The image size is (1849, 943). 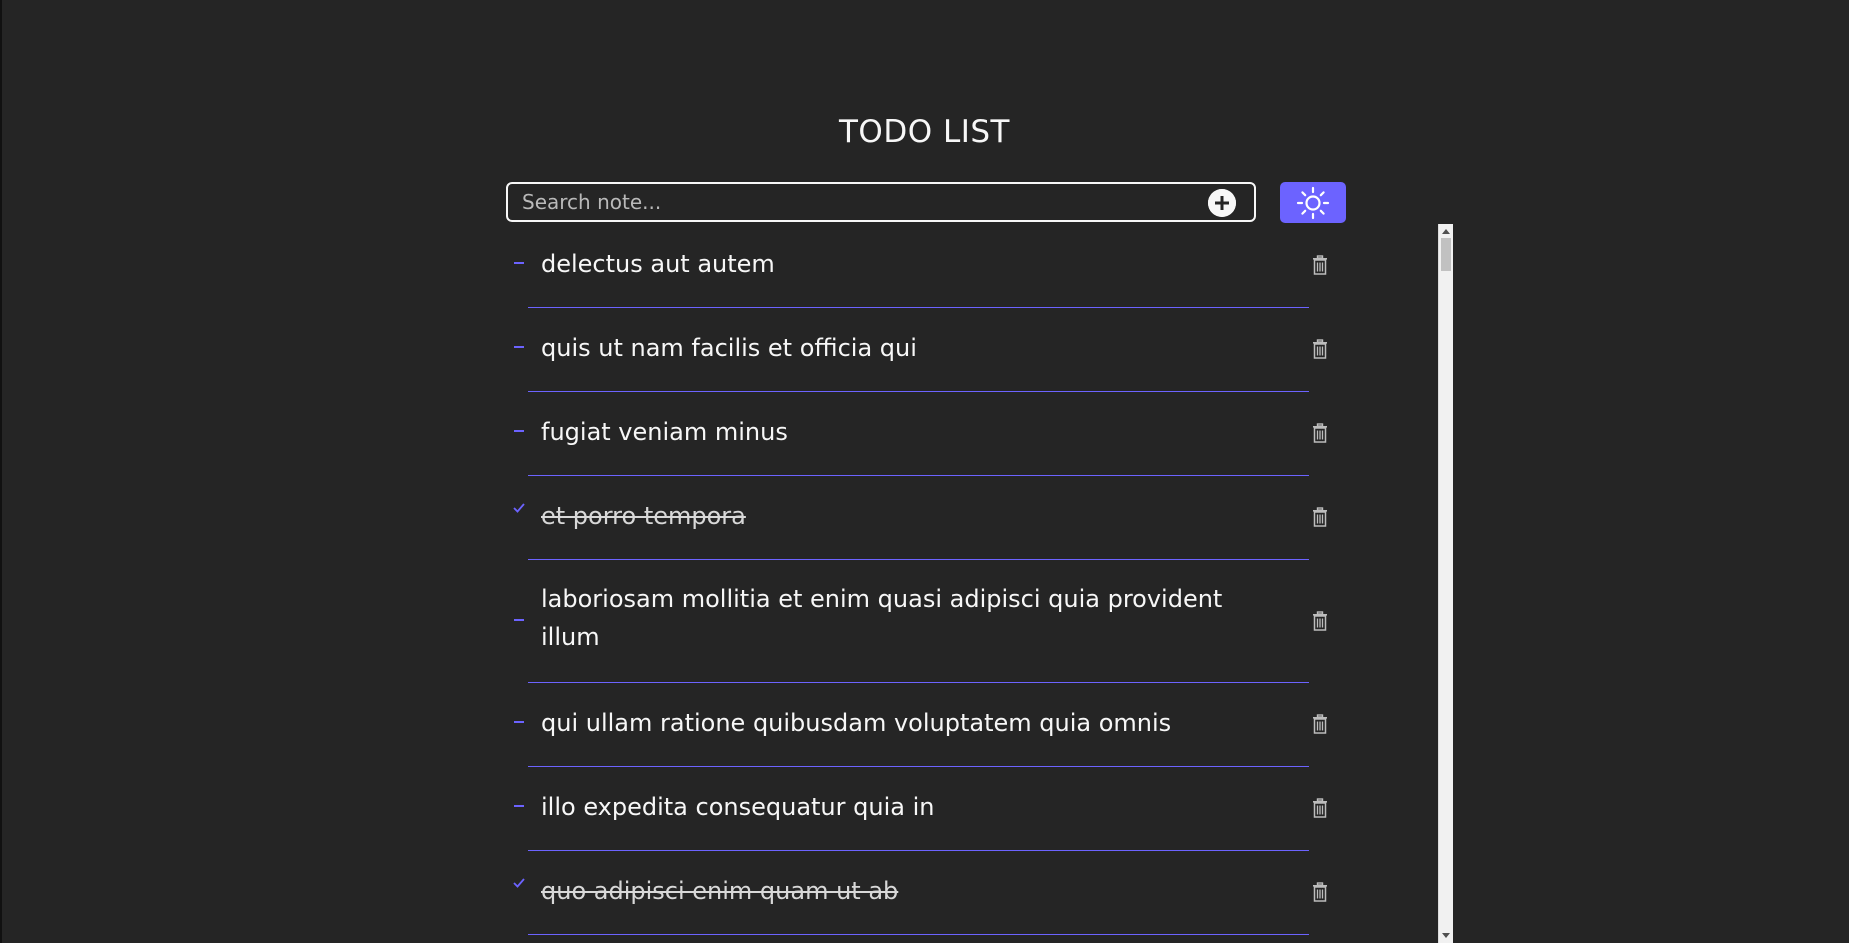 What do you see at coordinates (918, 934) in the screenshot?
I see `item-divider` at bounding box center [918, 934].